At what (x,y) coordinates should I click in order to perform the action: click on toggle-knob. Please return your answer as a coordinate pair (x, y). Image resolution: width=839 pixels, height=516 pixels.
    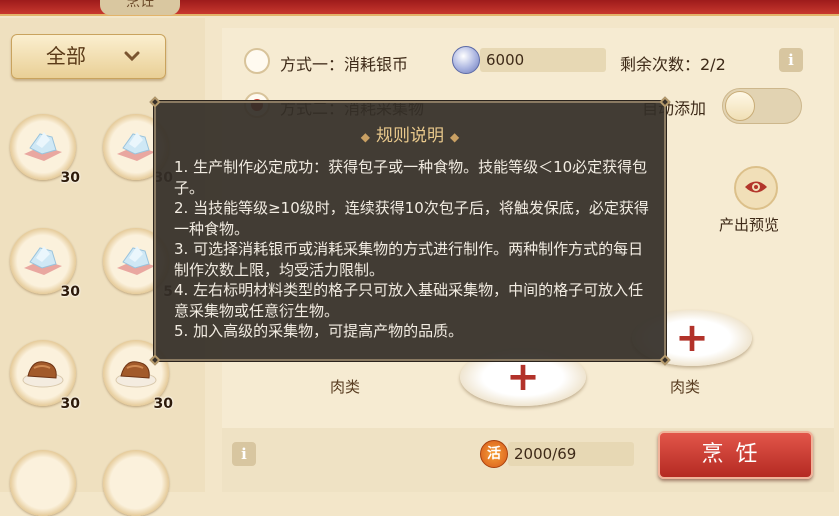
    Looking at the image, I should click on (740, 106).